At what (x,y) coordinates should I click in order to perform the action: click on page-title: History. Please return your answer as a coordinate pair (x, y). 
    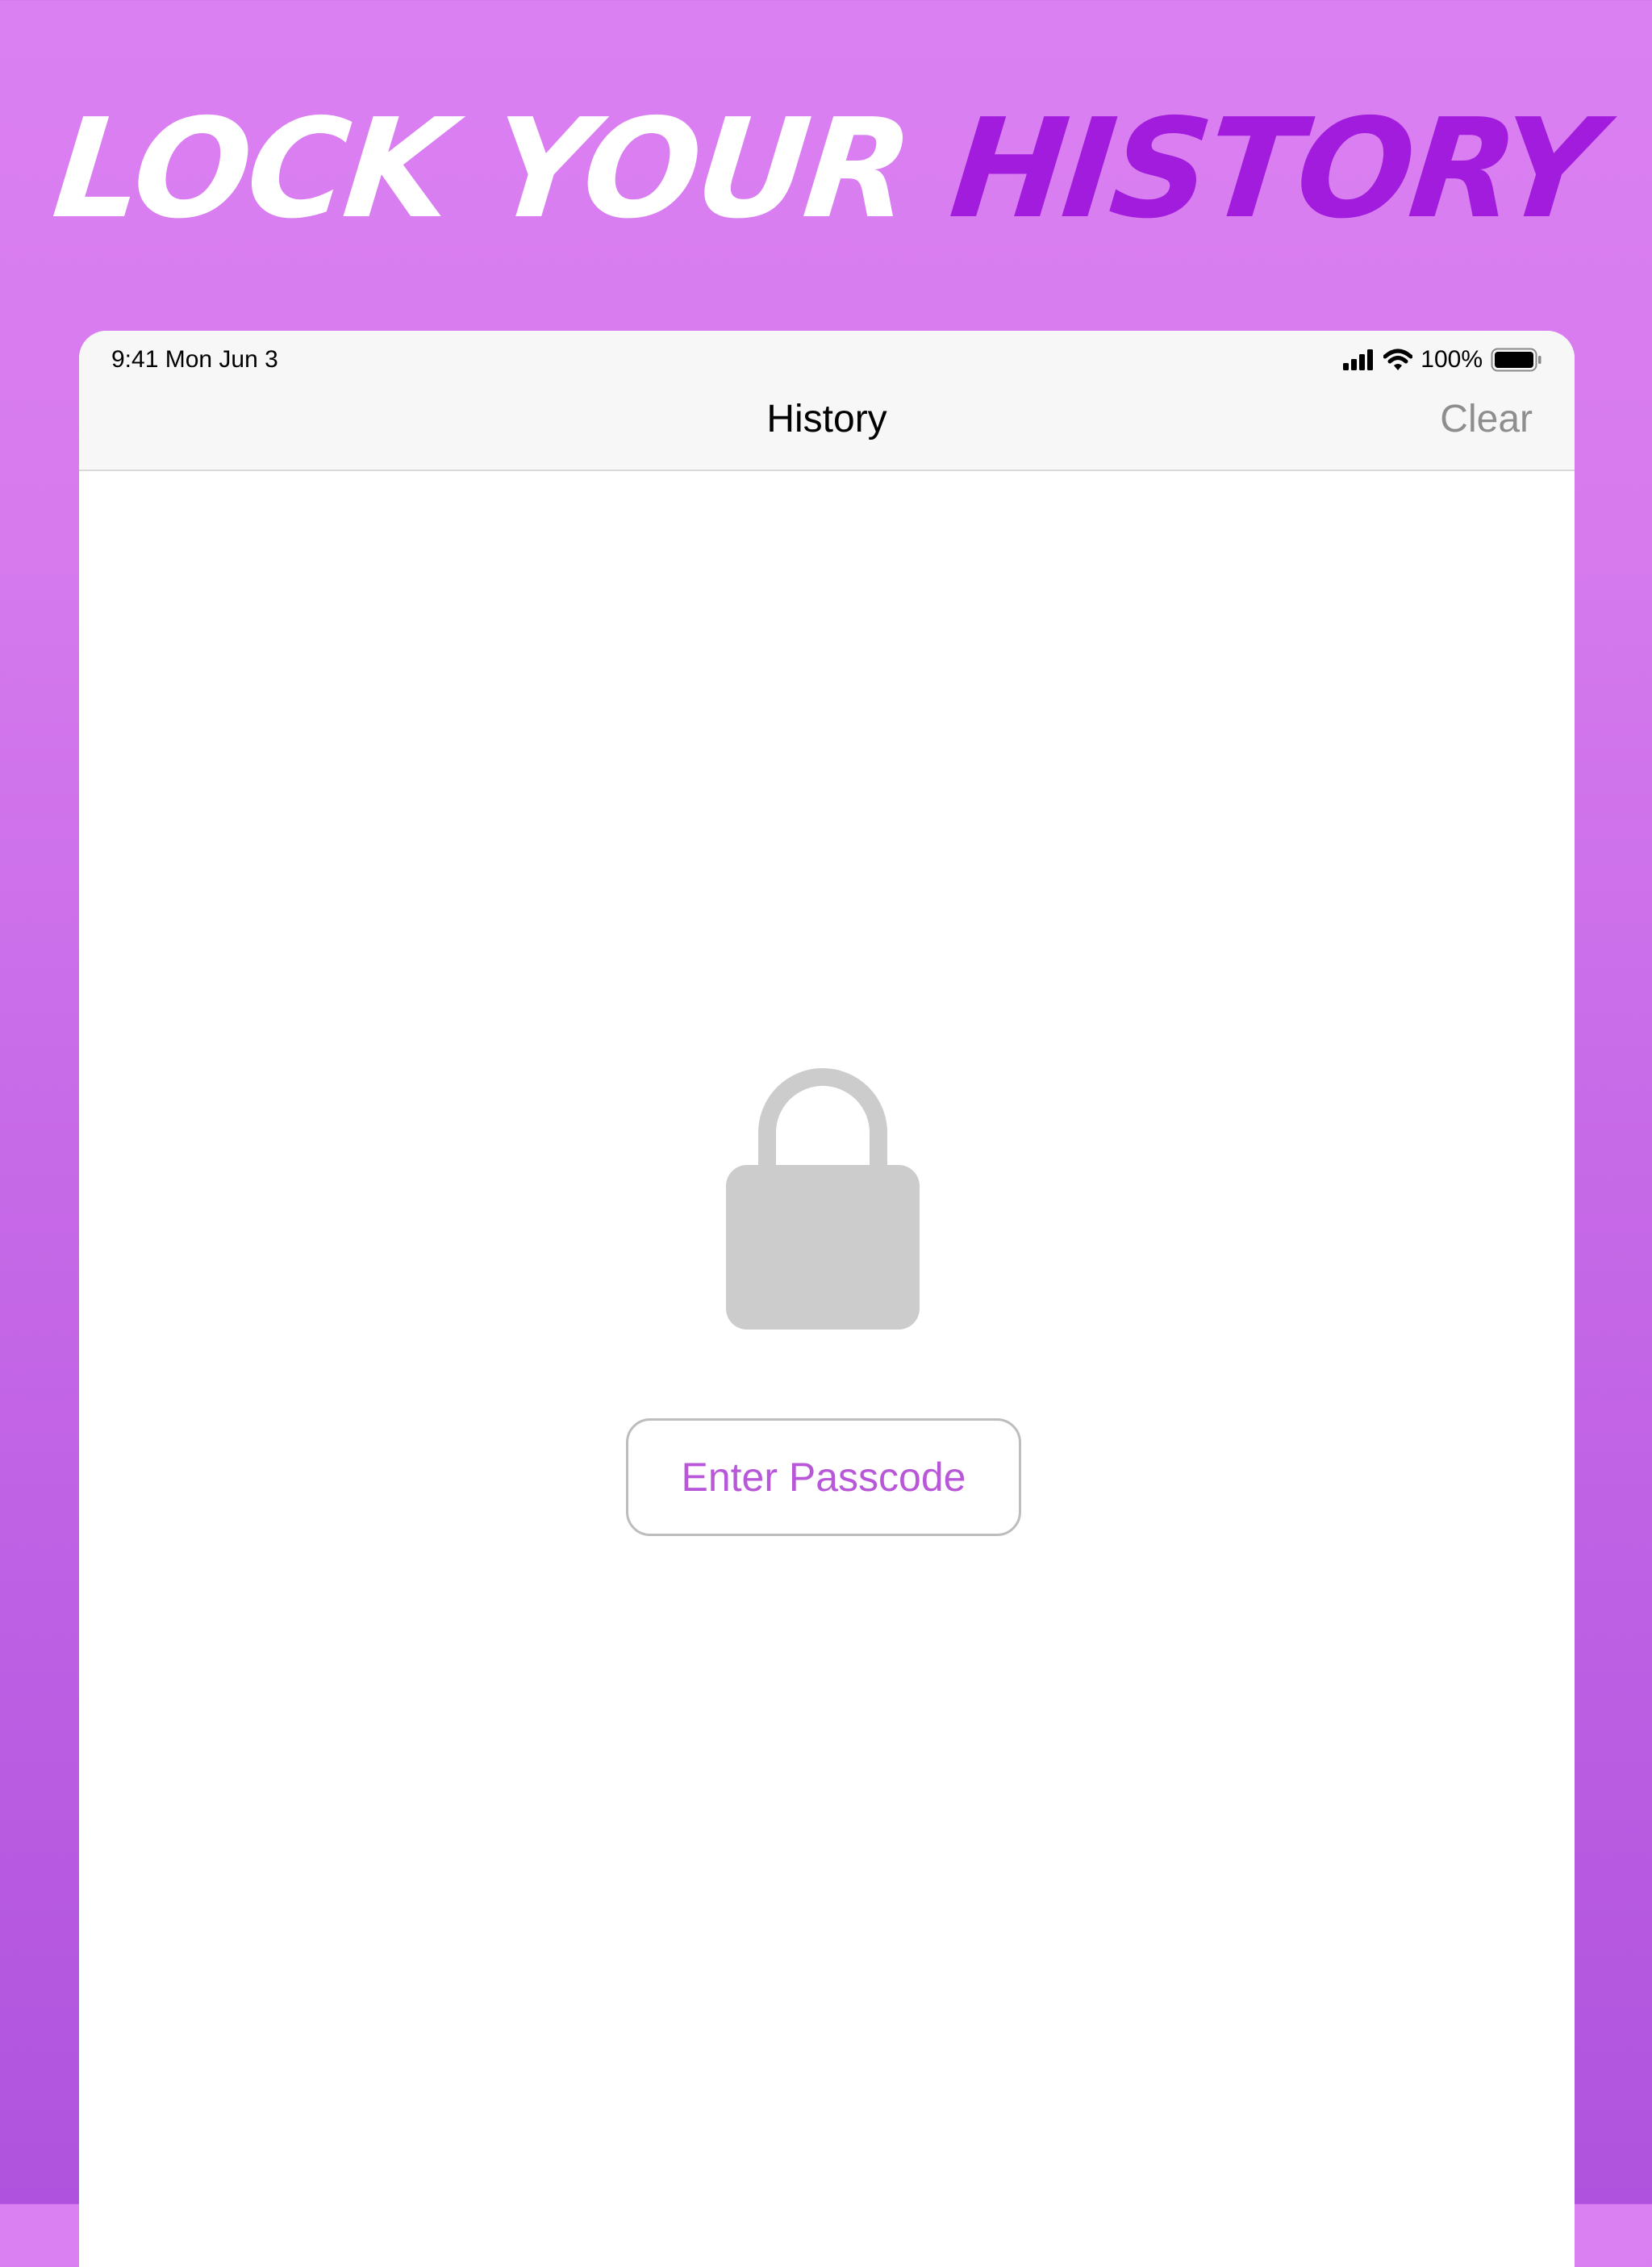
    Looking at the image, I should click on (826, 419).